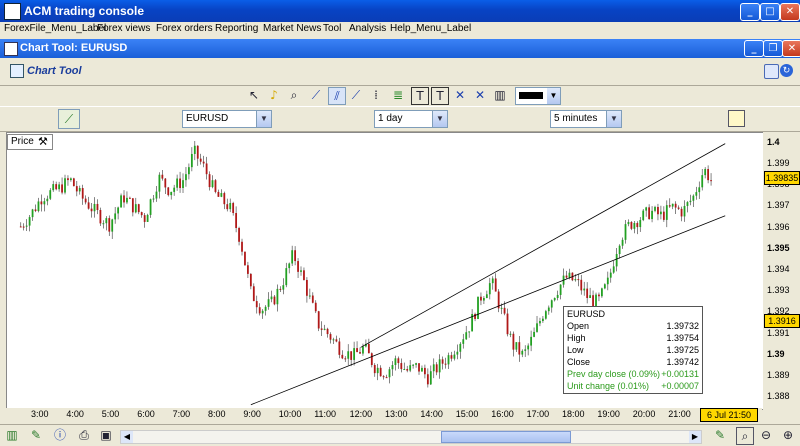  Describe the element at coordinates (60, 435) in the screenshot. I see `info-icon: ⓘ` at that location.